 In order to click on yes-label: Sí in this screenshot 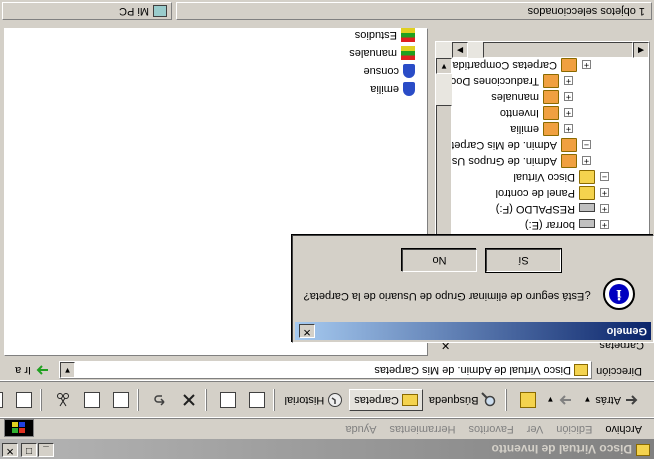, I will do `click(523, 260)`.